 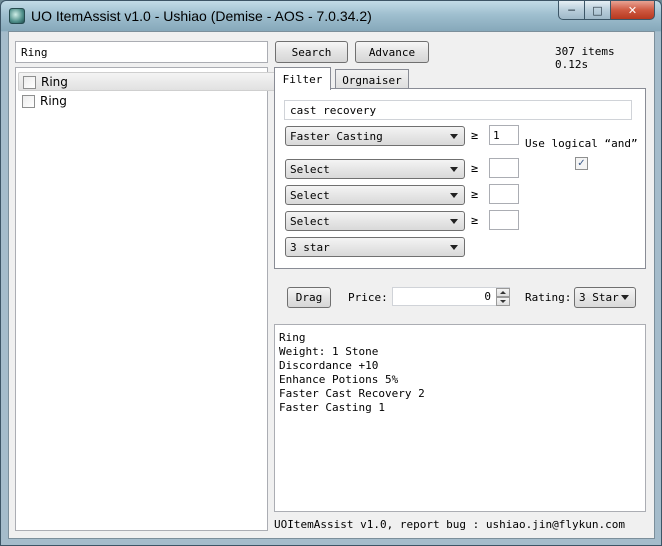 What do you see at coordinates (329, 351) in the screenshot?
I see `detail-line: Weight: 1 Stone` at bounding box center [329, 351].